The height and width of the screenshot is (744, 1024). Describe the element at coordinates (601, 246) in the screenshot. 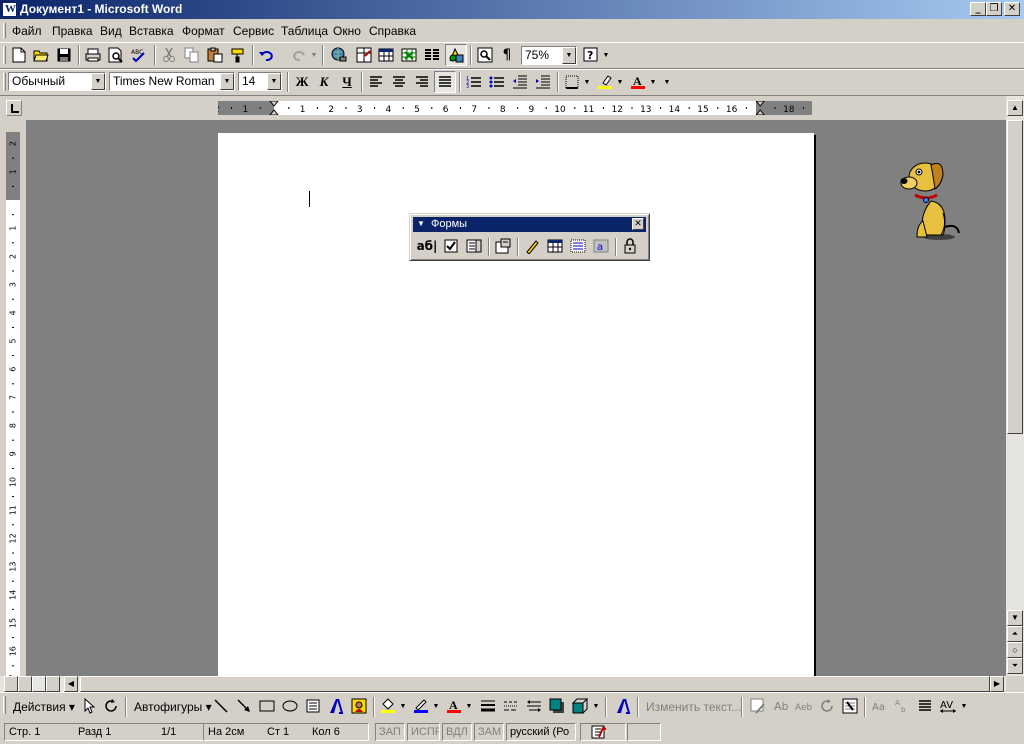

I see `form-field-shading-icon: a` at that location.